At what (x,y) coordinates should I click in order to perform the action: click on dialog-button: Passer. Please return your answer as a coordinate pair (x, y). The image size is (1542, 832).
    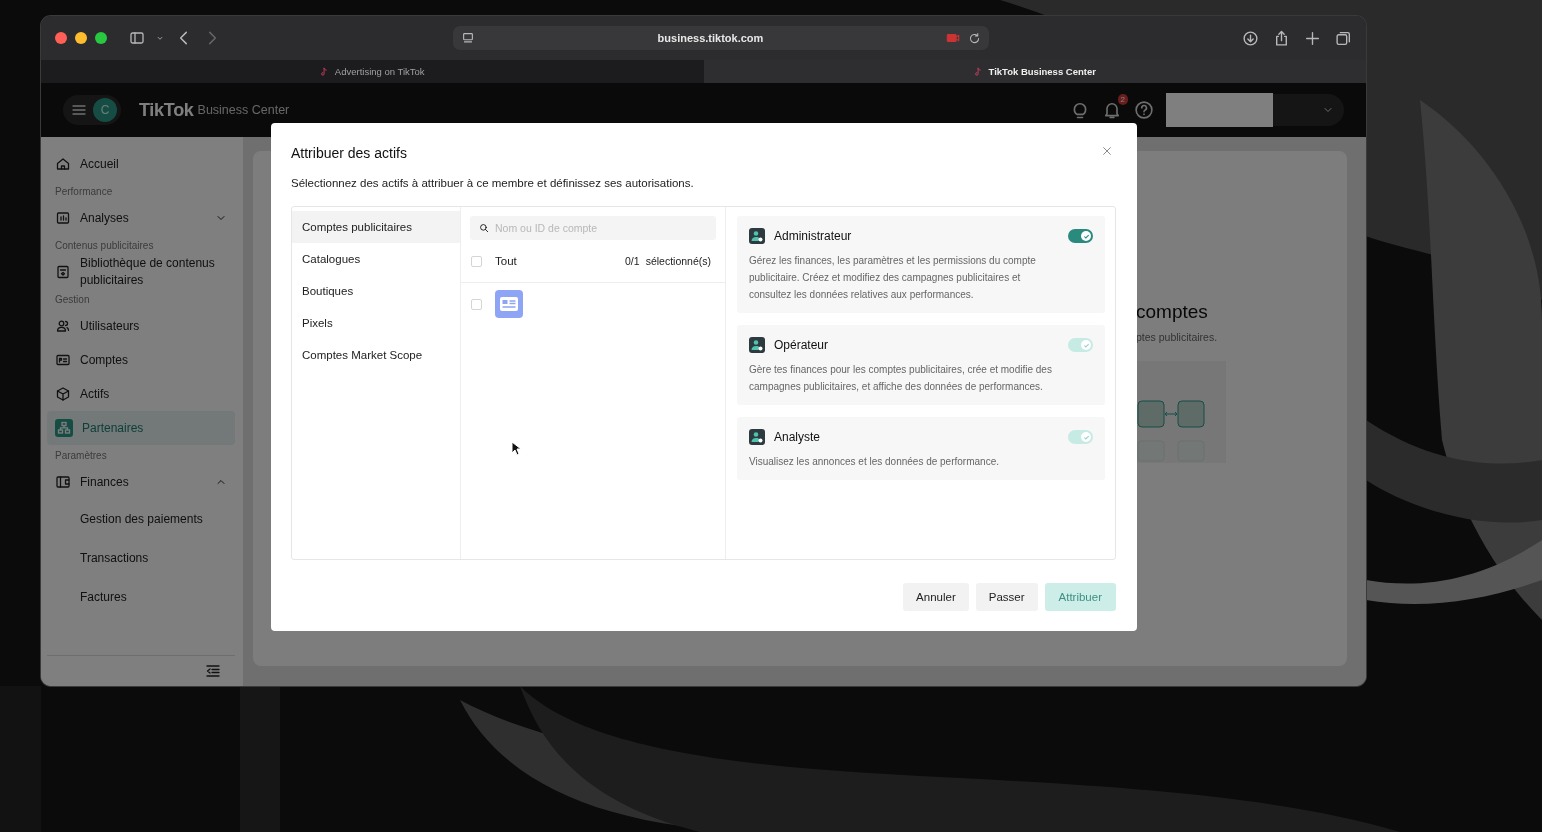
    Looking at the image, I should click on (1006, 597).